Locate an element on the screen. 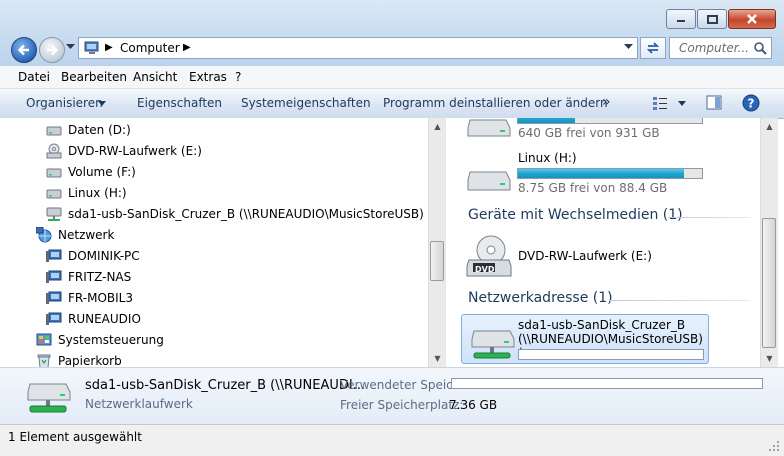 The image size is (784, 456). nav-item-label: Daten (D:) is located at coordinates (99, 130).